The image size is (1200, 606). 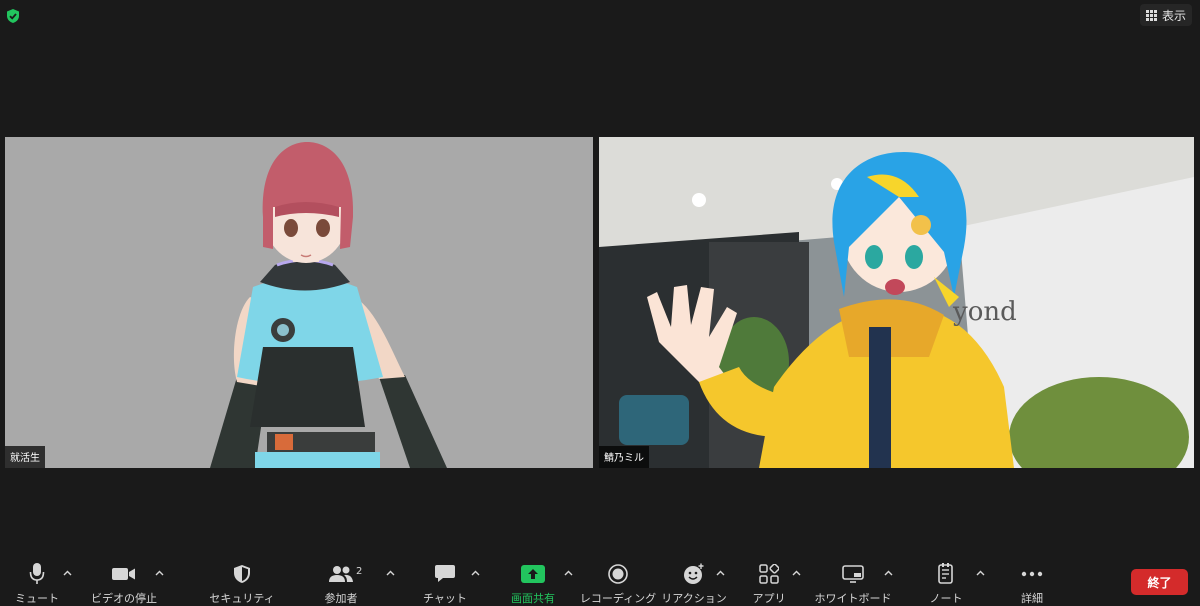 I want to click on participant-name-tag: 鯖乃ミル, so click(x=624, y=457).